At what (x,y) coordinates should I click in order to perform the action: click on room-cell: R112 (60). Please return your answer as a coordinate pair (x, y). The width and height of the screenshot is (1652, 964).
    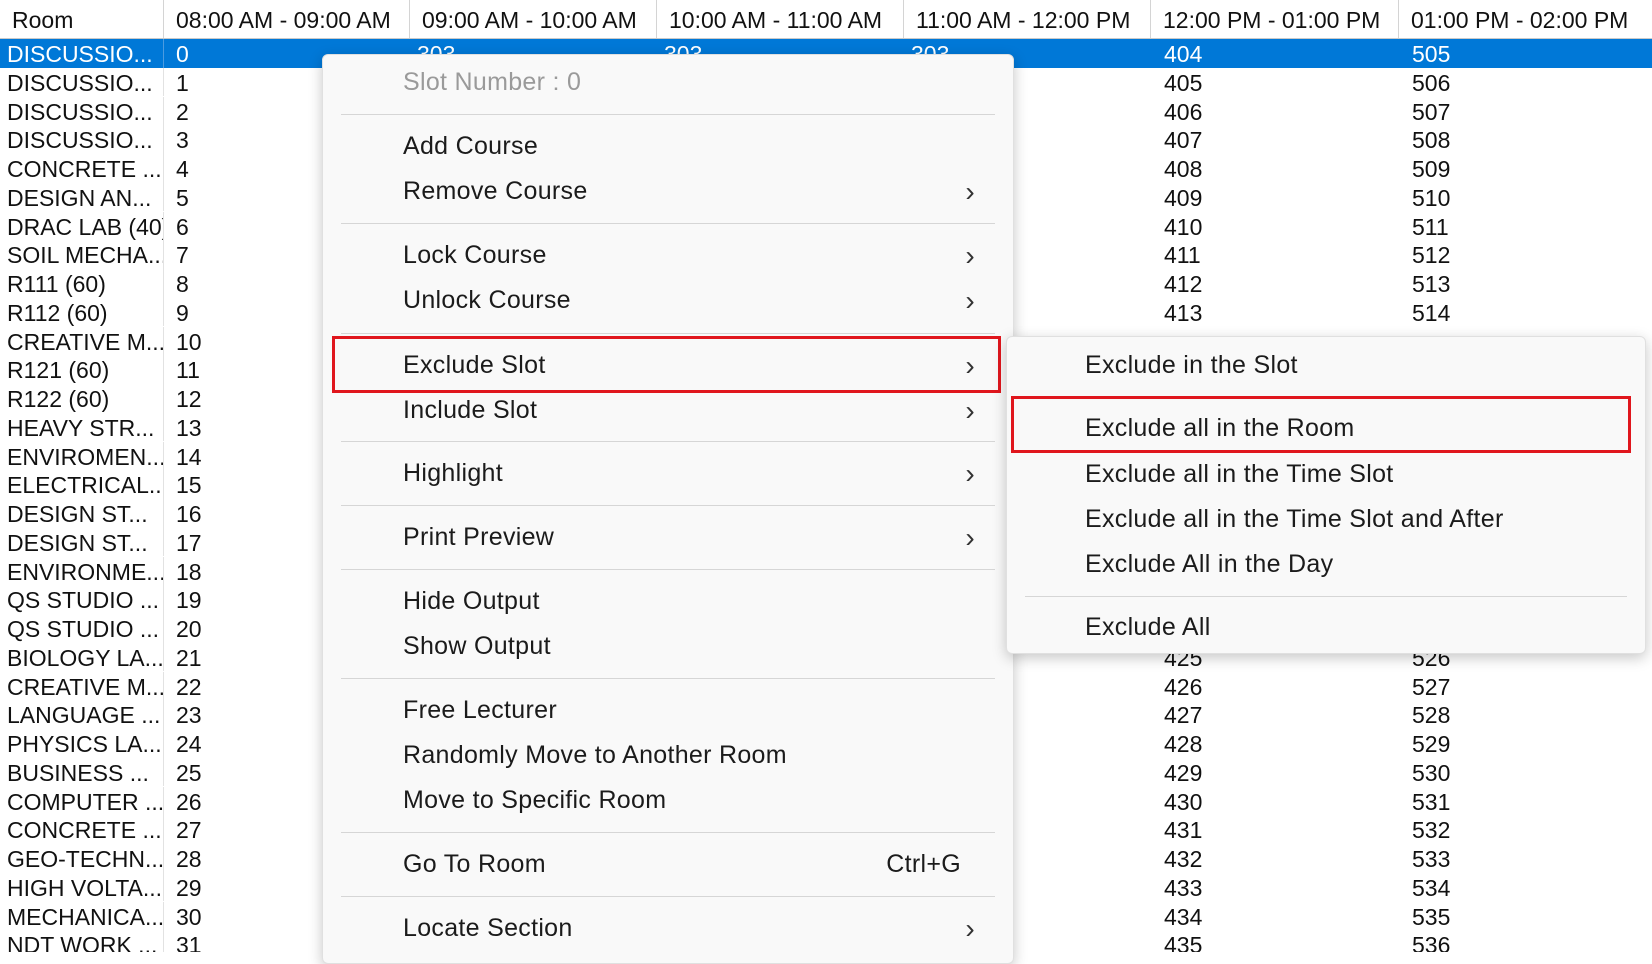
    Looking at the image, I should click on (82, 312).